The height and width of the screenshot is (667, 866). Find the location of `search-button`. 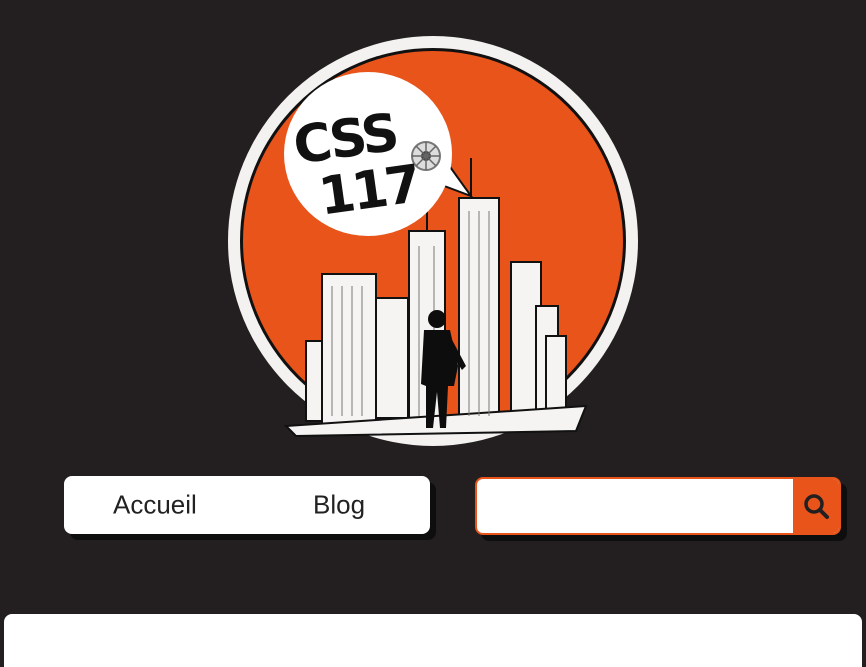

search-button is located at coordinates (816, 506).